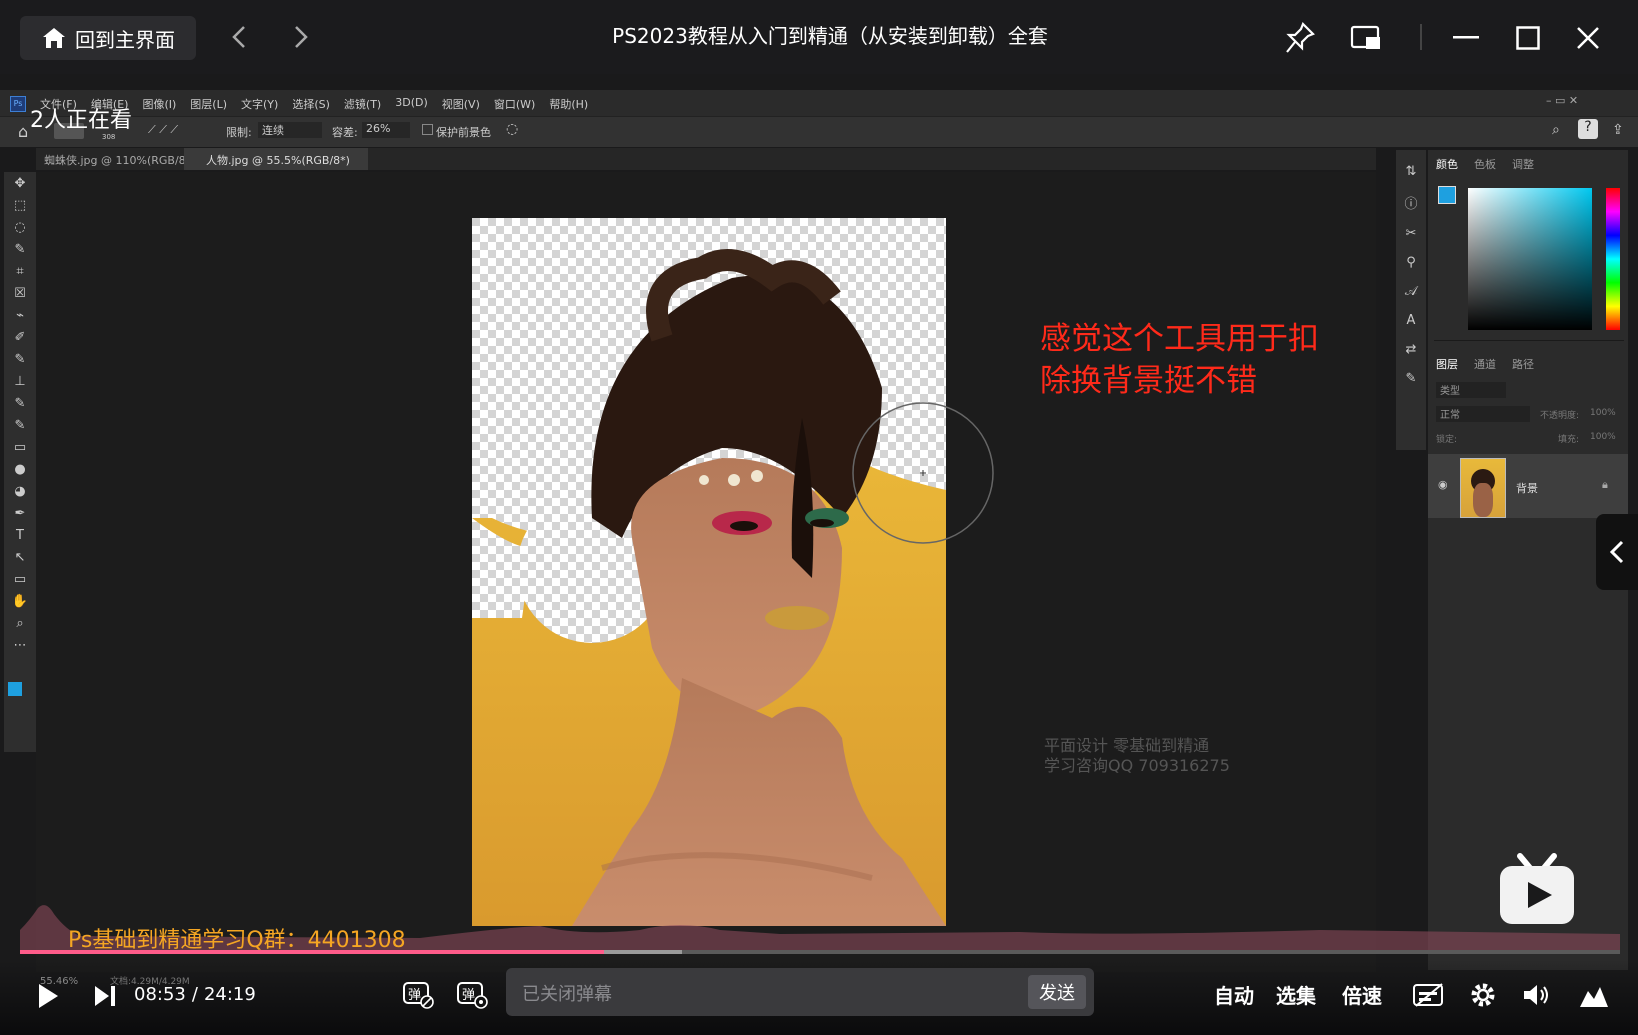  I want to click on danmaku-settings-icon: 弹, so click(472, 995).